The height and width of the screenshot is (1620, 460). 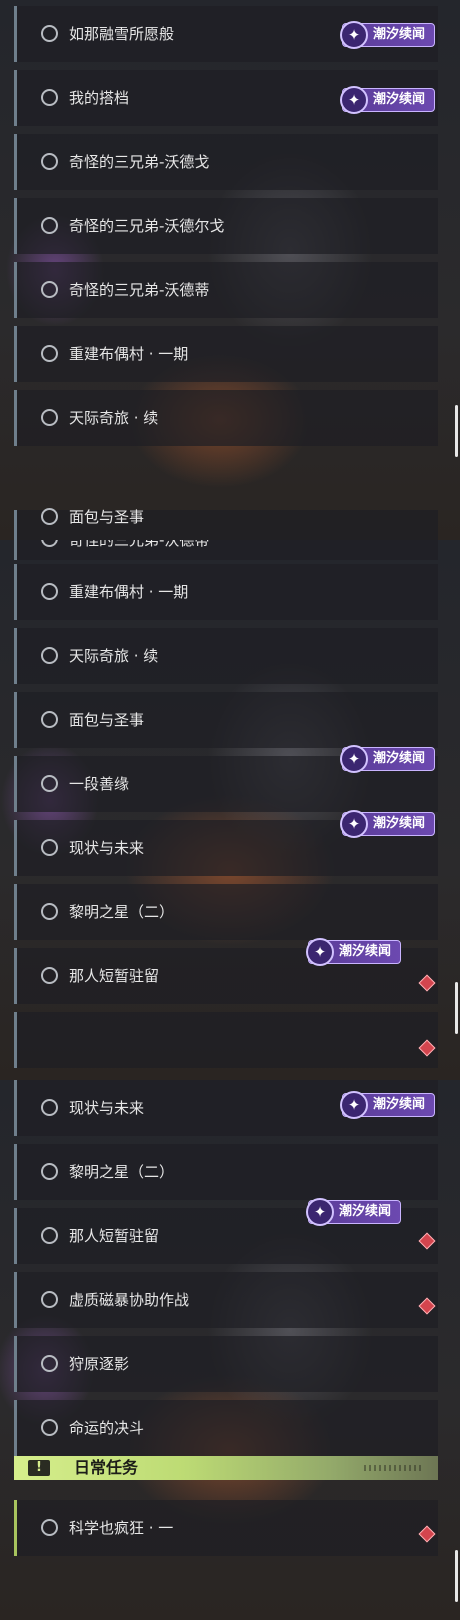 I want to click on quest-label: 奇怪的三兄弟-沃德蒂, so click(x=139, y=290).